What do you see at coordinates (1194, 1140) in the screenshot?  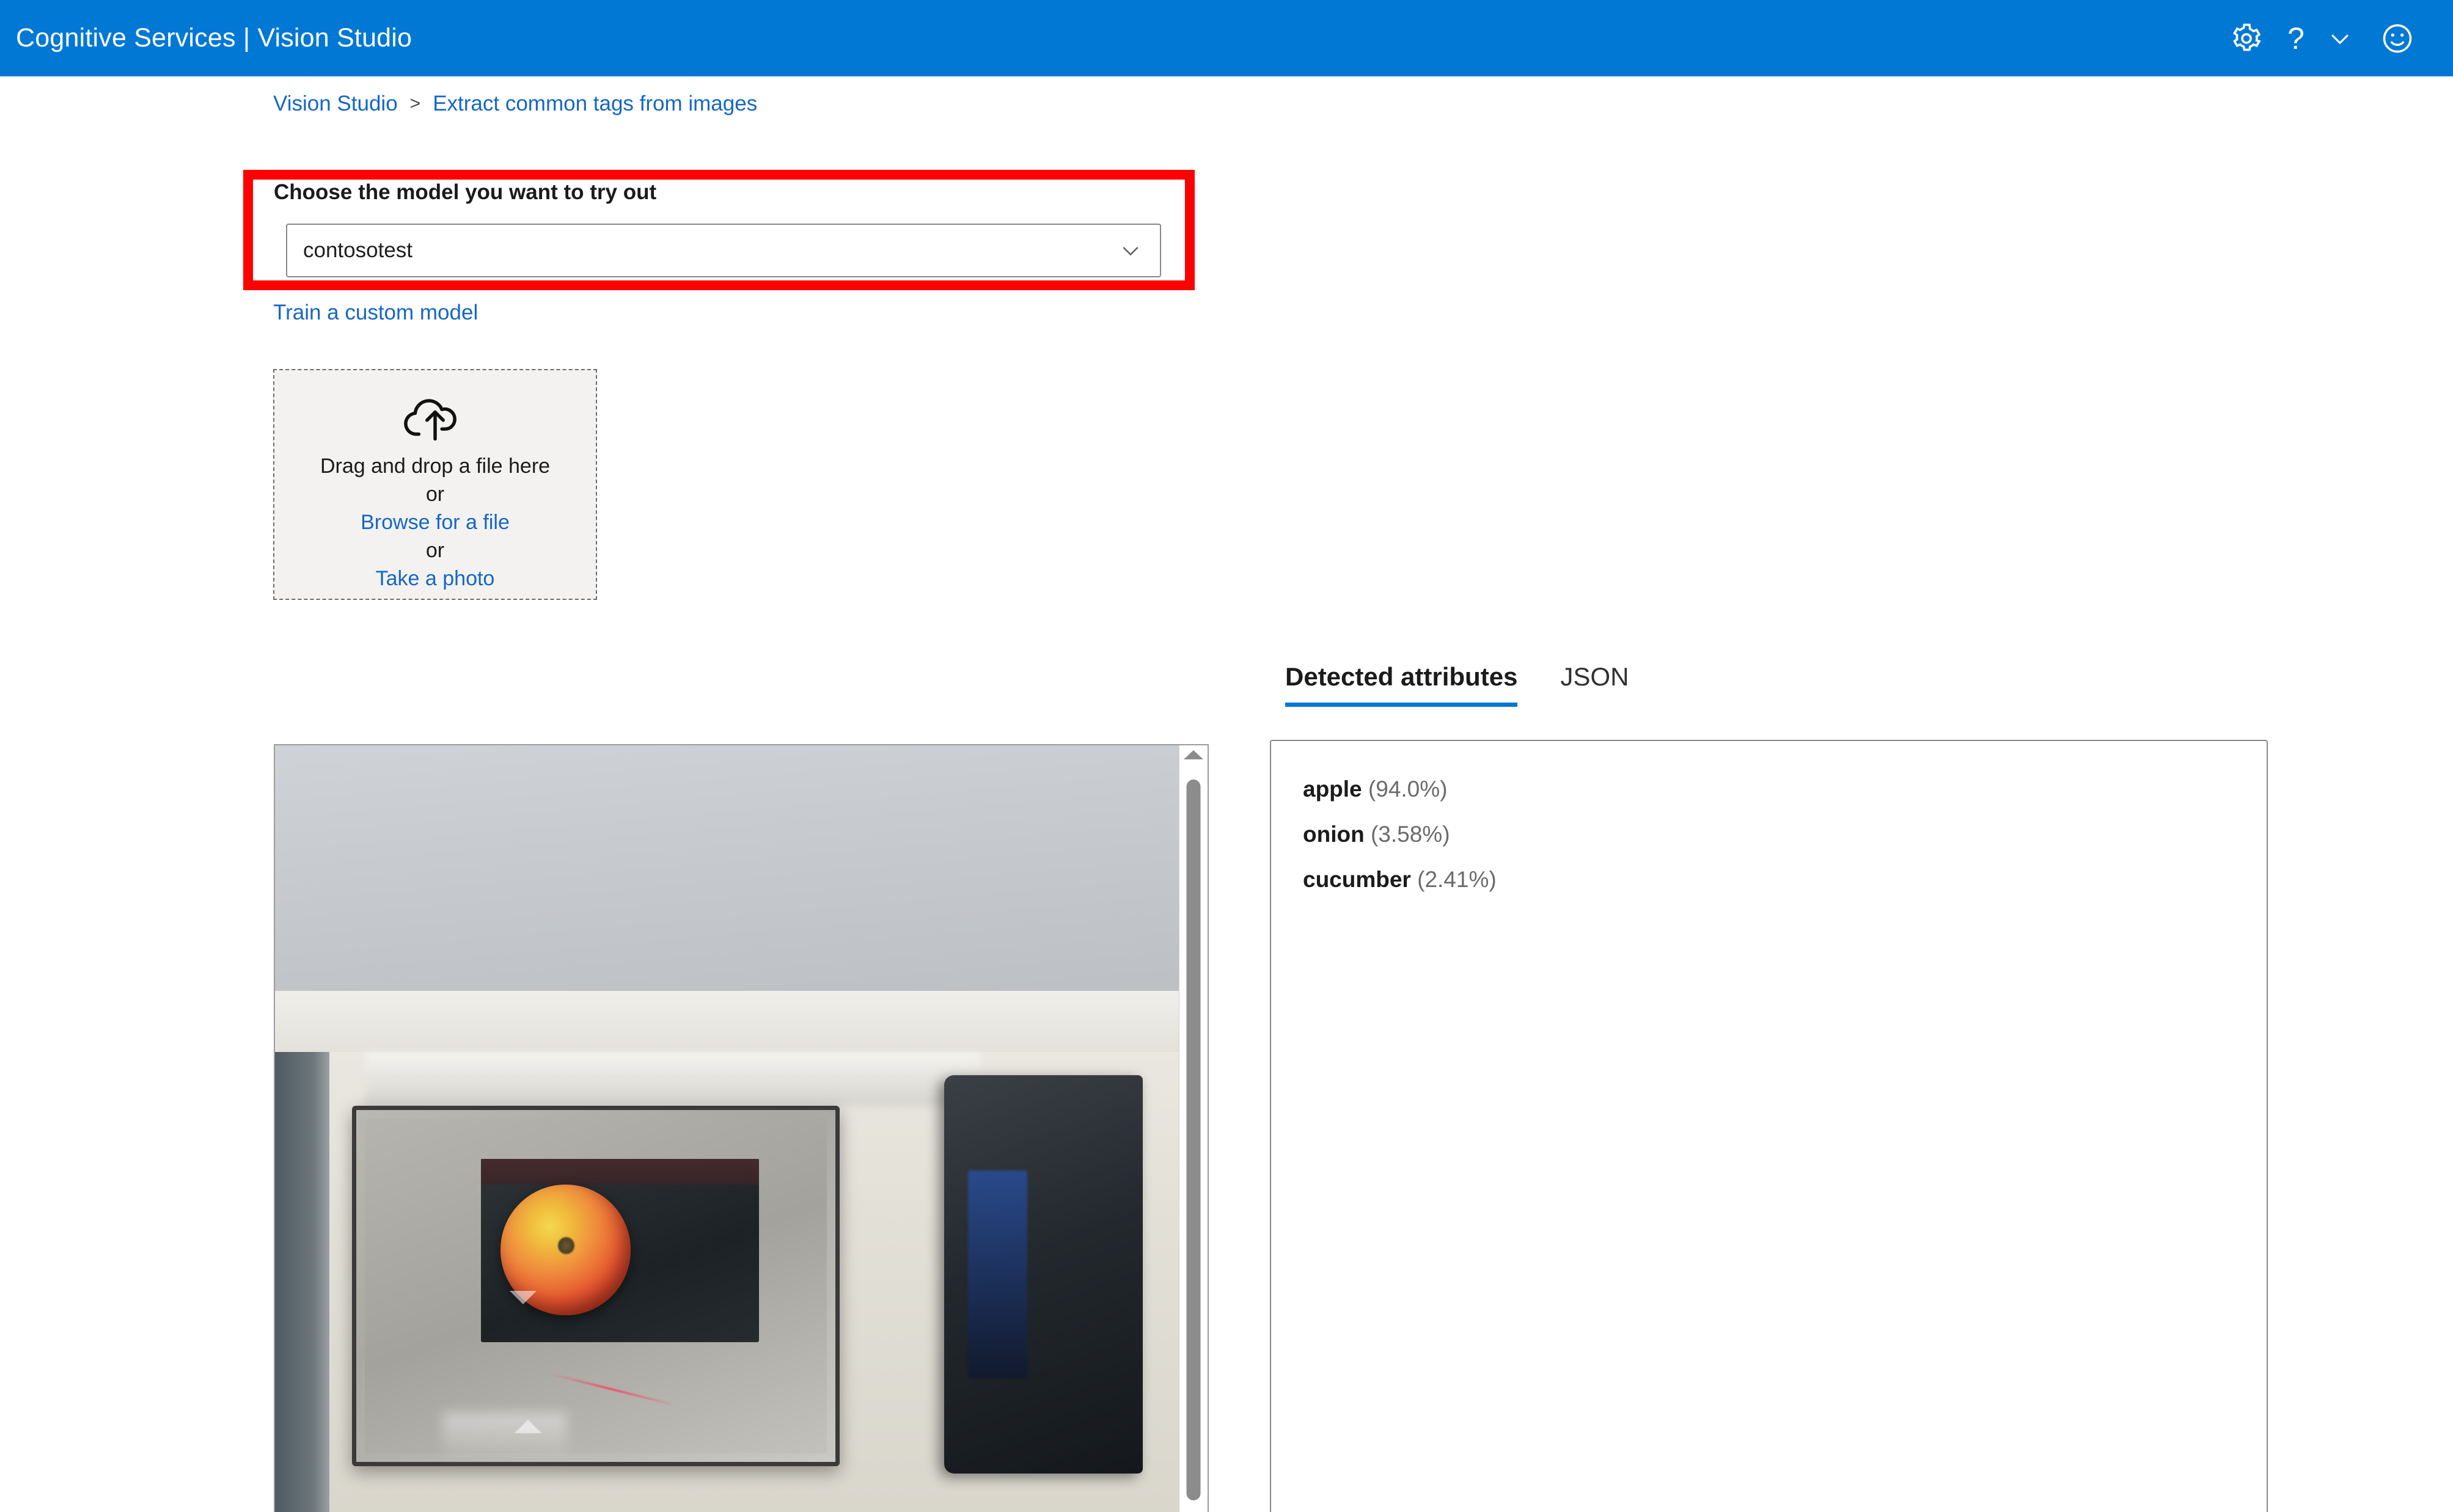 I see `scrollbar-thumb` at bounding box center [1194, 1140].